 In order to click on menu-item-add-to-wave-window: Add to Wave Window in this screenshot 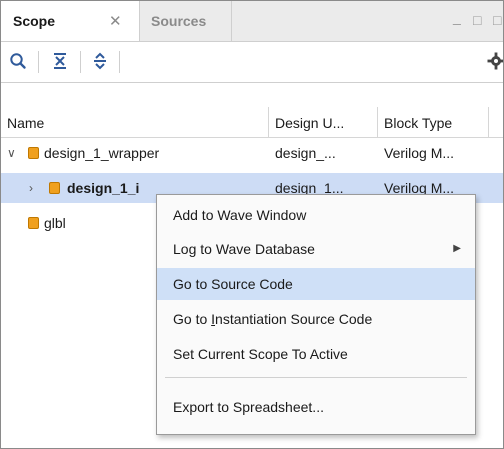, I will do `click(316, 215)`.